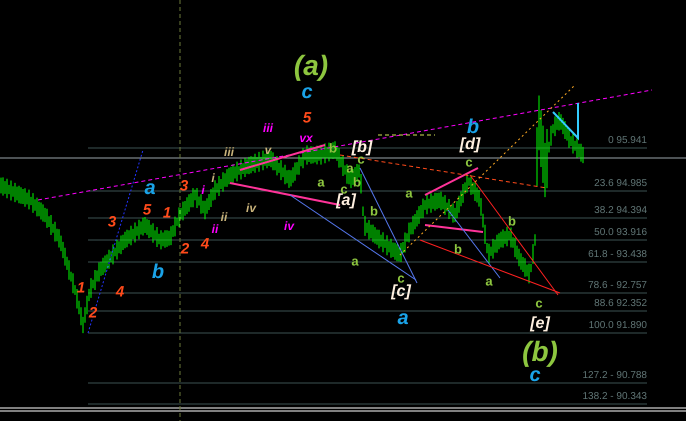 This screenshot has width=686, height=421. What do you see at coordinates (540, 352) in the screenshot?
I see `wave-label: (b)` at bounding box center [540, 352].